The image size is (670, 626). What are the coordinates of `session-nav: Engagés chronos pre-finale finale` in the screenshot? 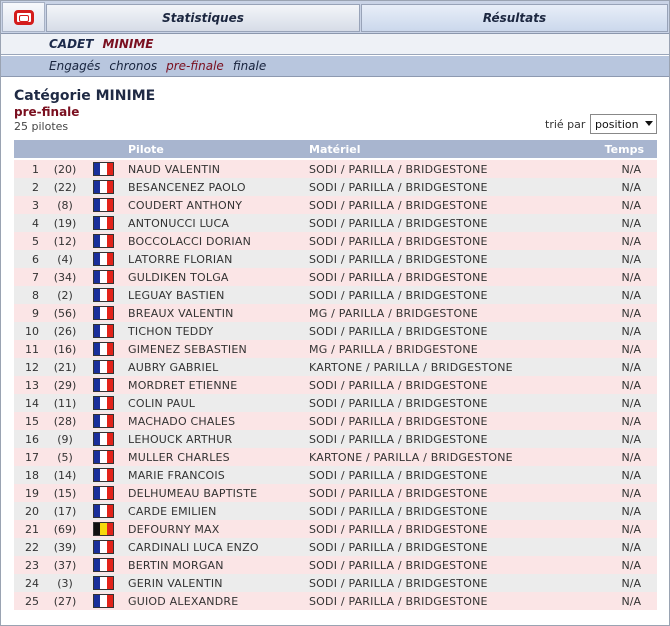 It's located at (335, 66).